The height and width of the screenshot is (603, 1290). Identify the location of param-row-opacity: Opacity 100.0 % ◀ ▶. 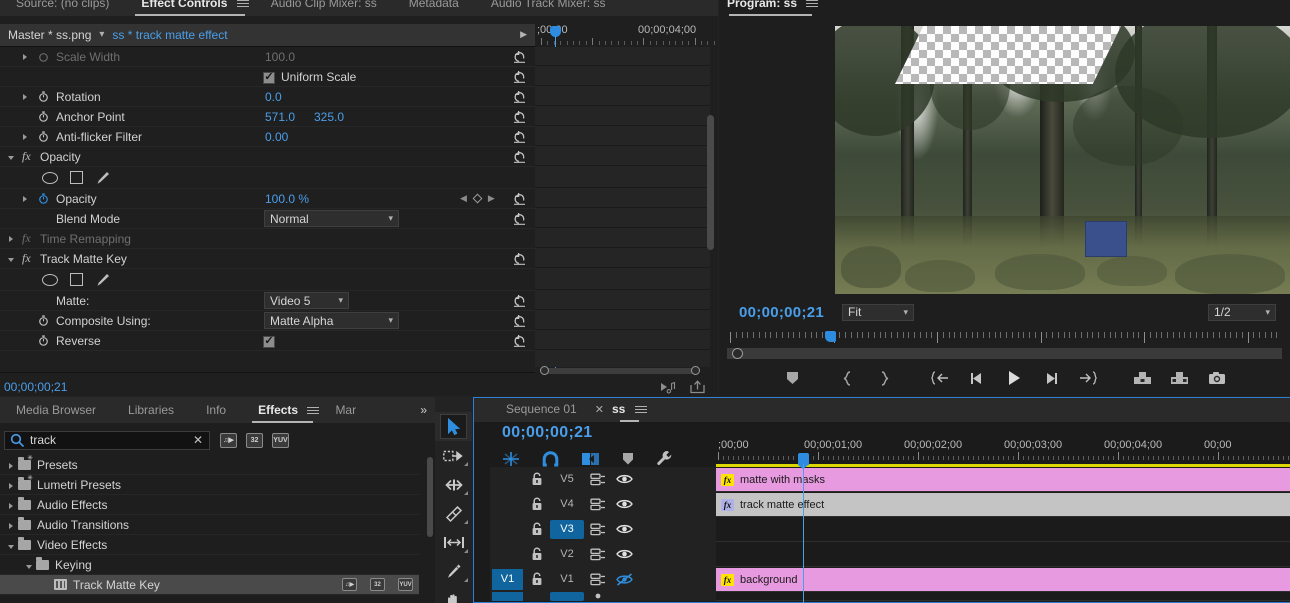
(267, 199).